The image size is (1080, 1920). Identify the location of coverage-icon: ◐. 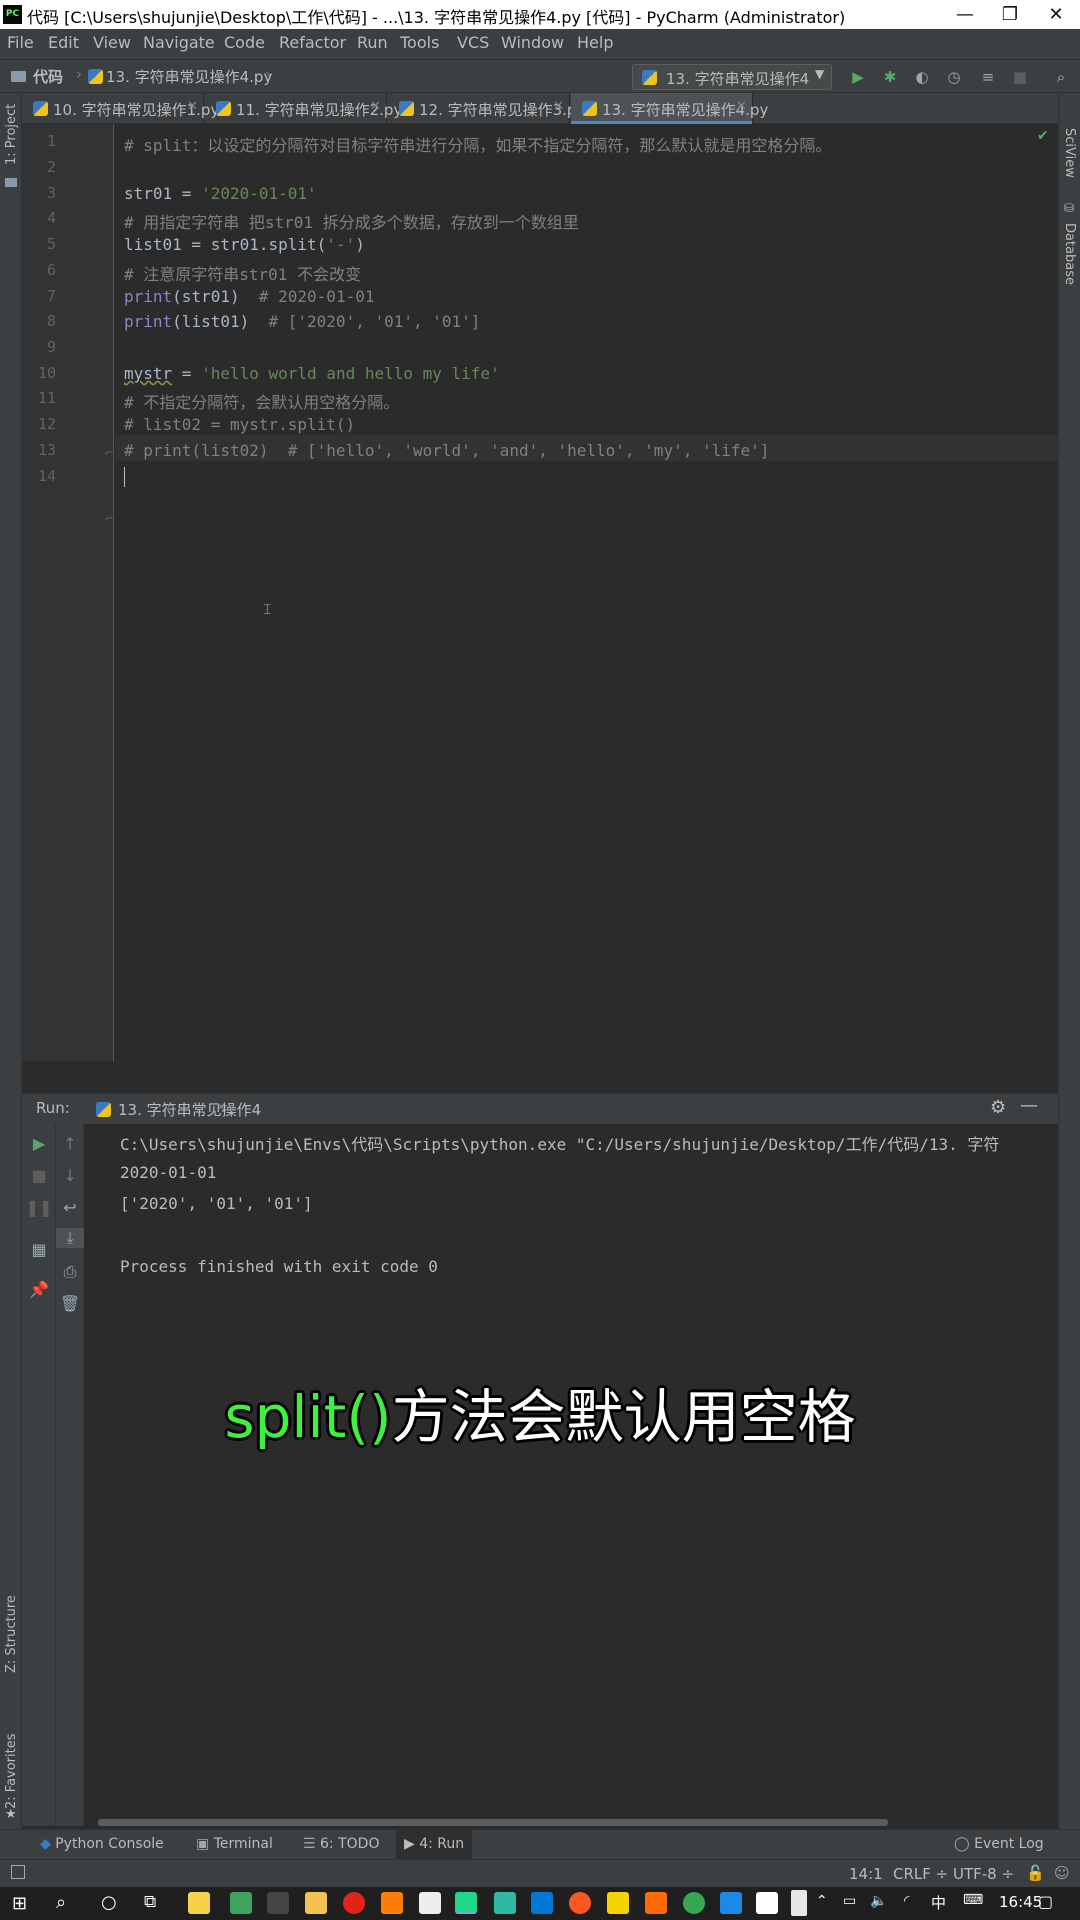
(922, 77).